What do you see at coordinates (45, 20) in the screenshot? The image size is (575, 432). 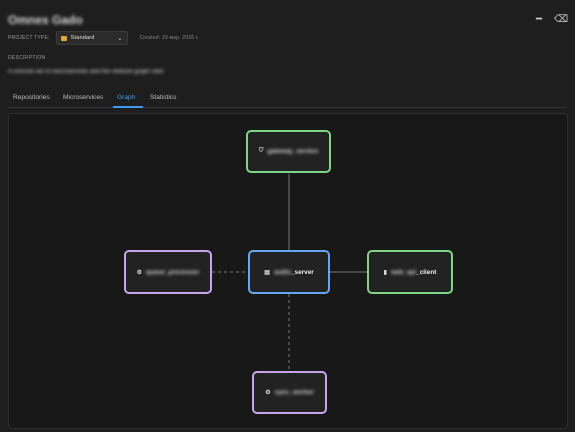 I see `project-title: Omnes Gado` at bounding box center [45, 20].